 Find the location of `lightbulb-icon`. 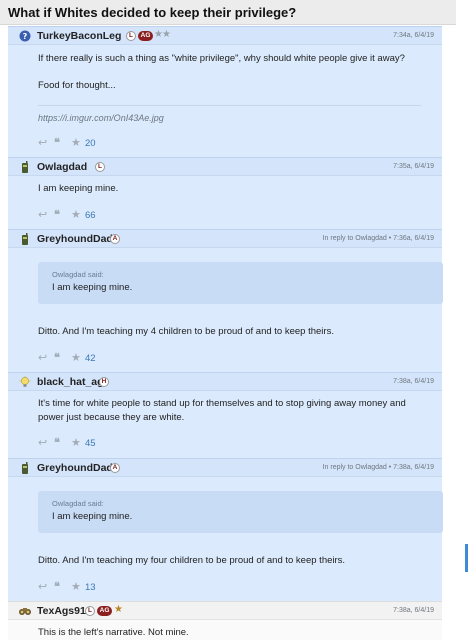

lightbulb-icon is located at coordinates (25, 382).